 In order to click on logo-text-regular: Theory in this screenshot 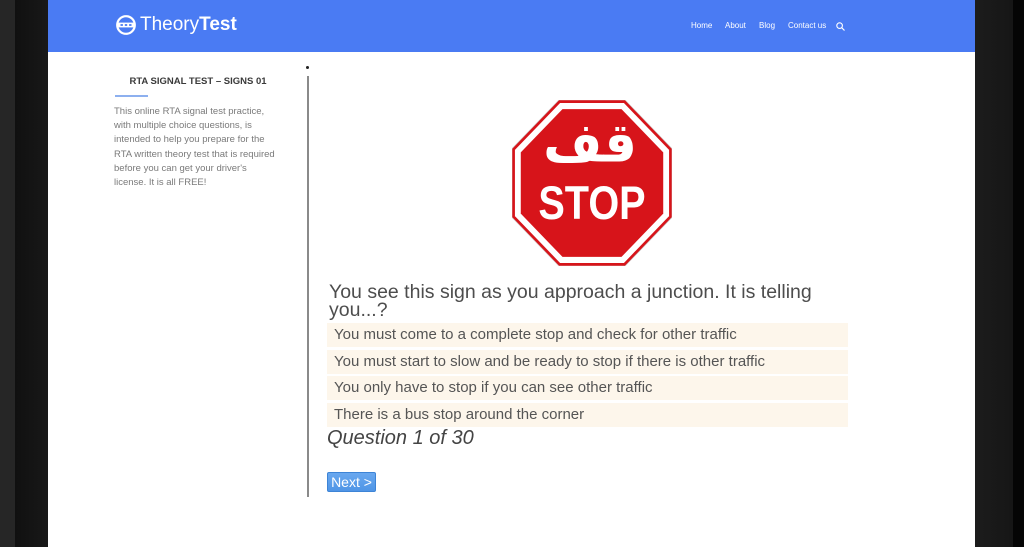, I will do `click(170, 24)`.